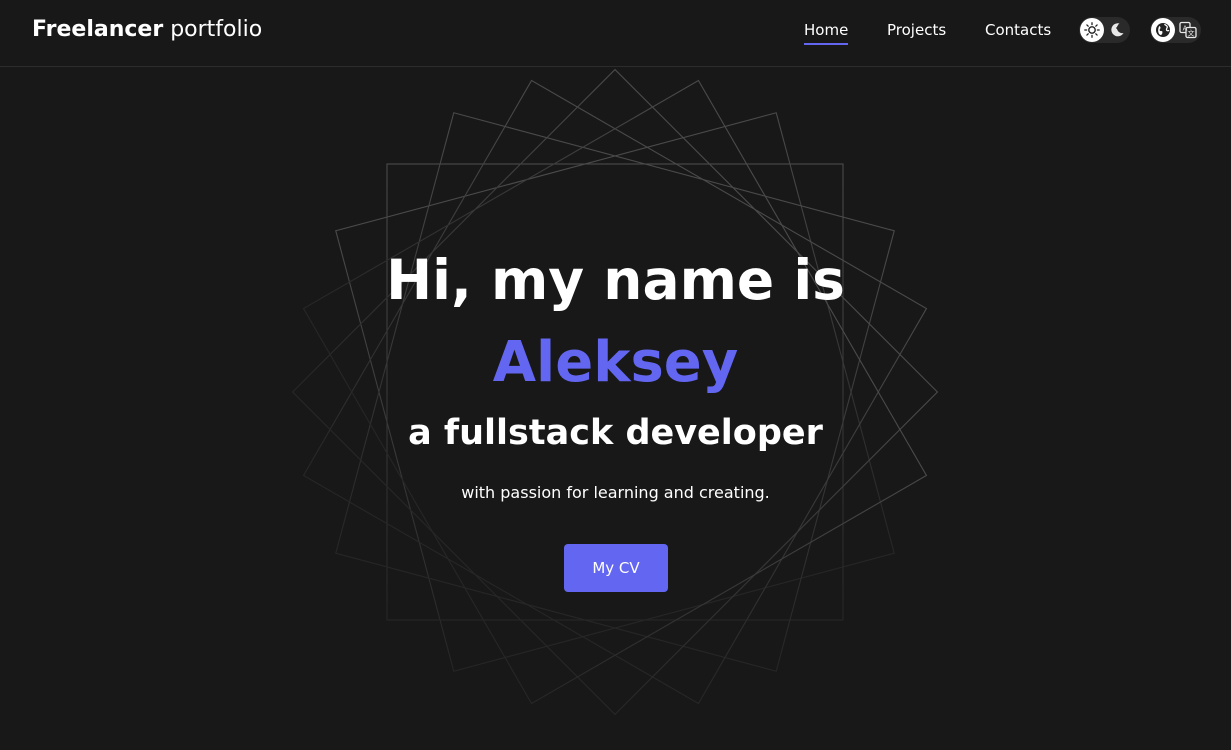  Describe the element at coordinates (916, 32) in the screenshot. I see `nav-projects: Projects` at that location.